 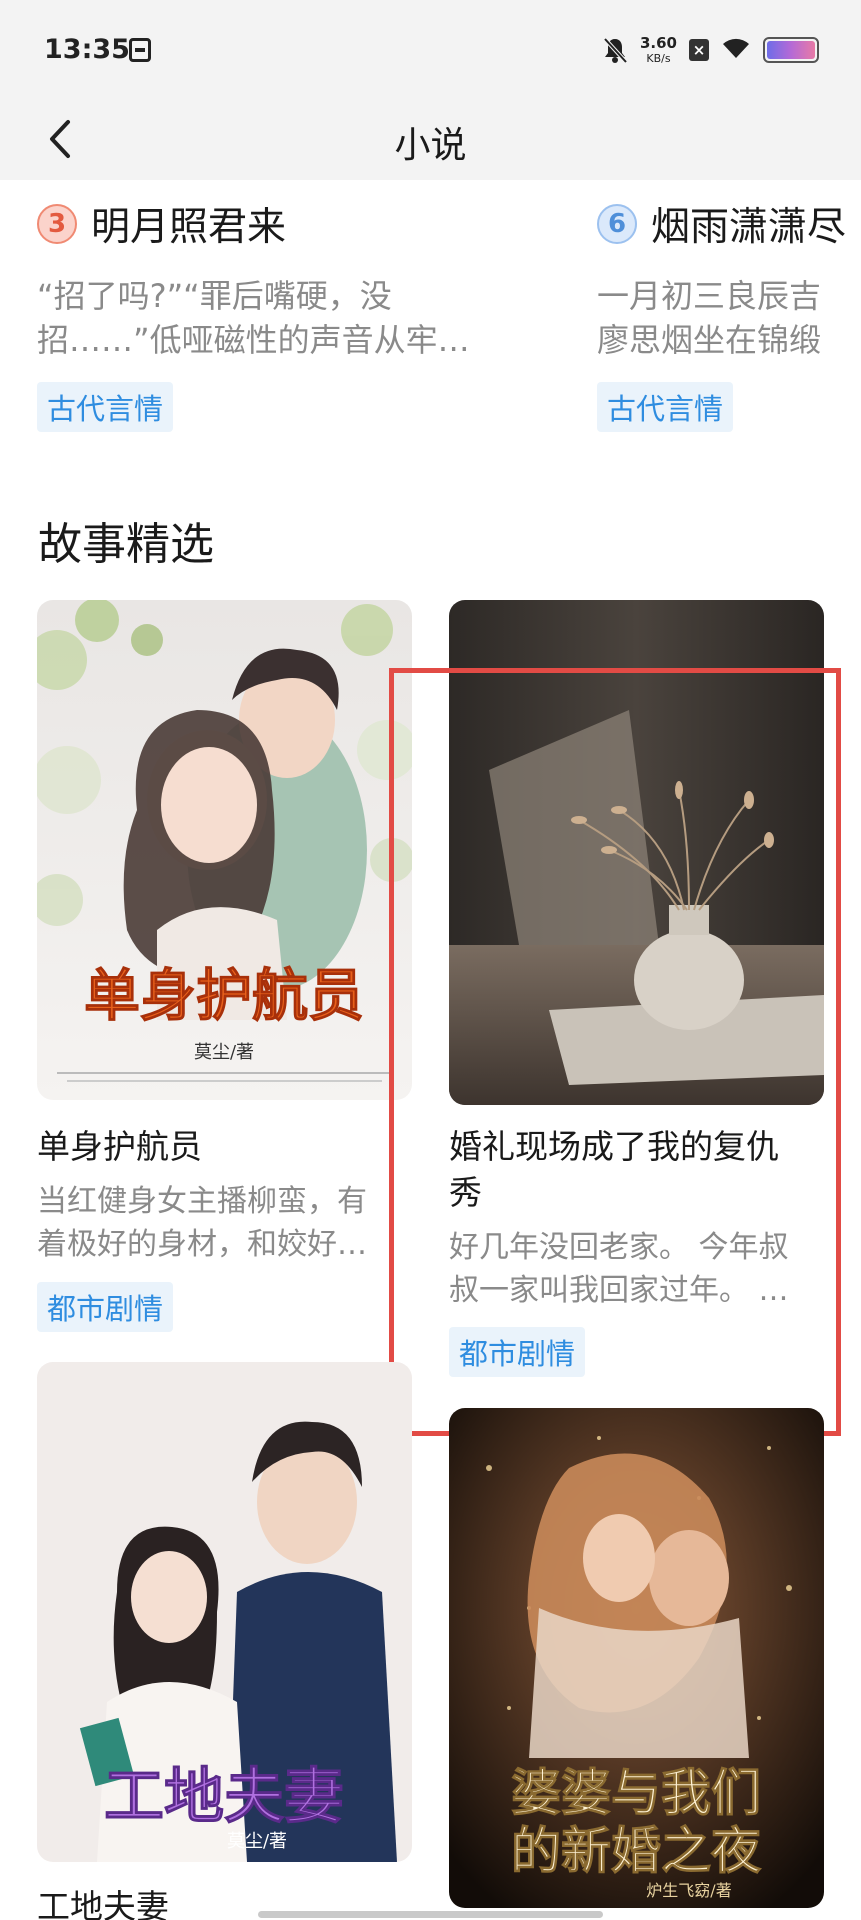 I want to click on rank-badge: 3, so click(x=57, y=224).